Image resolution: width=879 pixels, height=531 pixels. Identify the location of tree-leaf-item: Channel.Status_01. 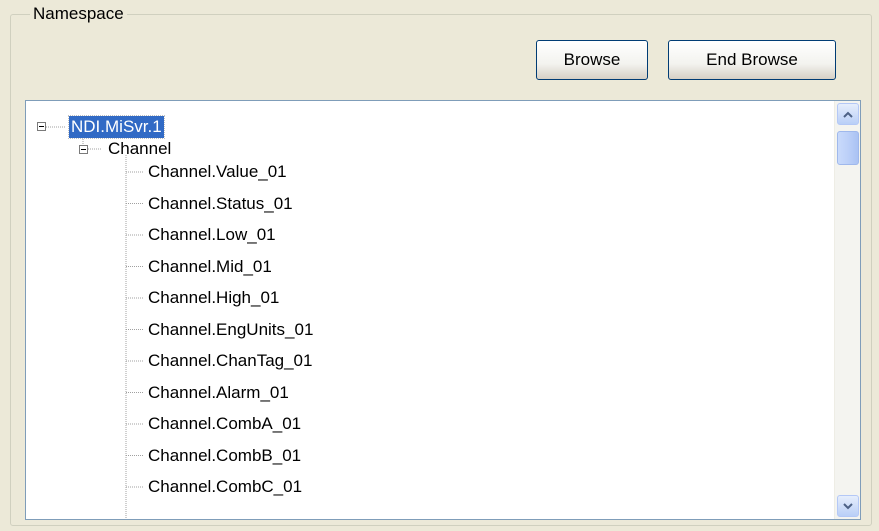
(220, 204).